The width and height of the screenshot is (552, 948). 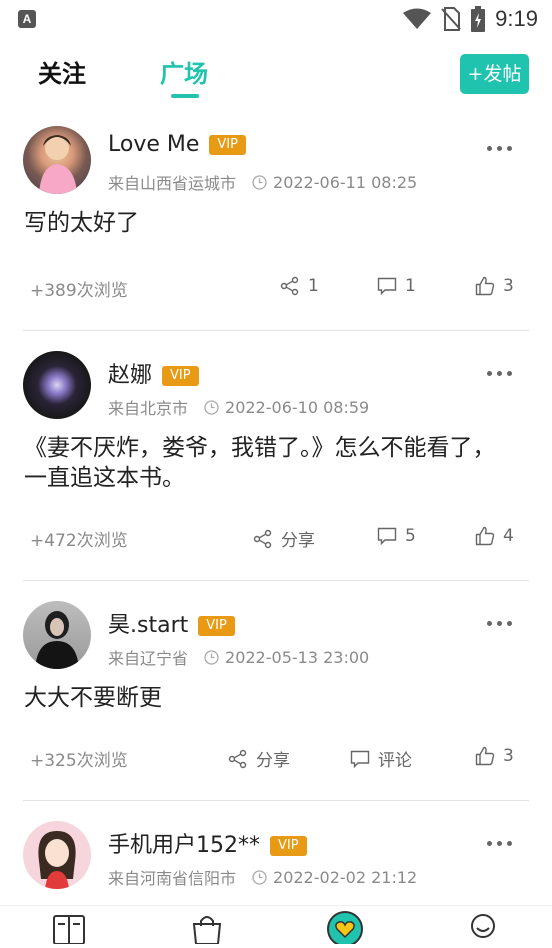 I want to click on no-sim-icon, so click(x=451, y=19).